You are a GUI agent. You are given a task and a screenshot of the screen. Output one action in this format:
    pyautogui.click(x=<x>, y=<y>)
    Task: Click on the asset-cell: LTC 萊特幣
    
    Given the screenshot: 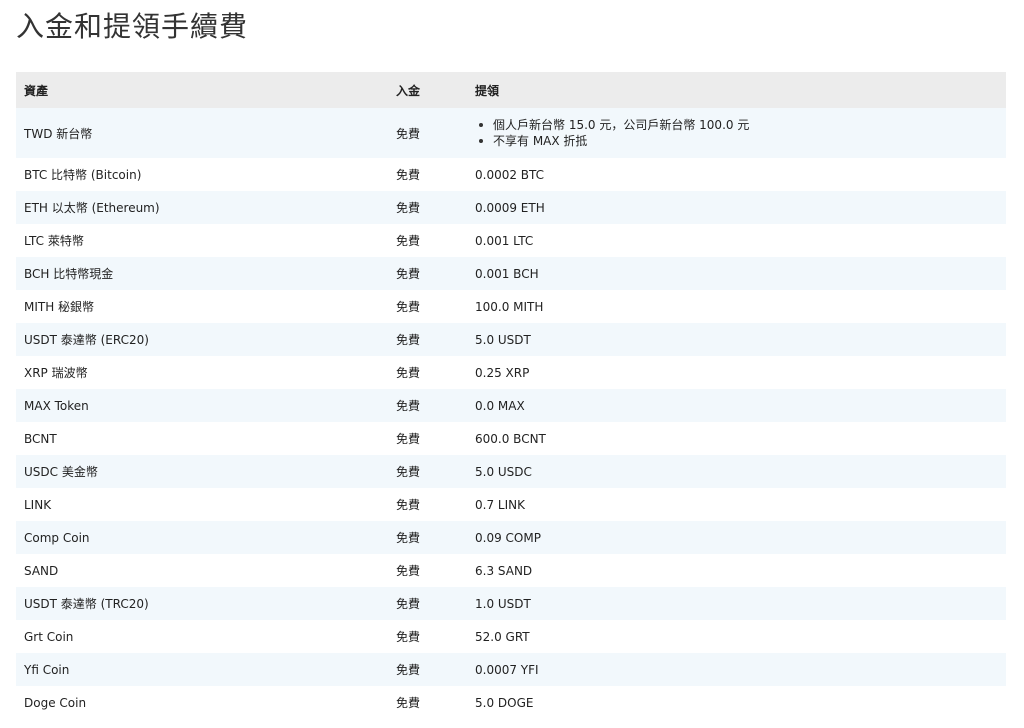 What is the action you would take?
    pyautogui.click(x=54, y=241)
    